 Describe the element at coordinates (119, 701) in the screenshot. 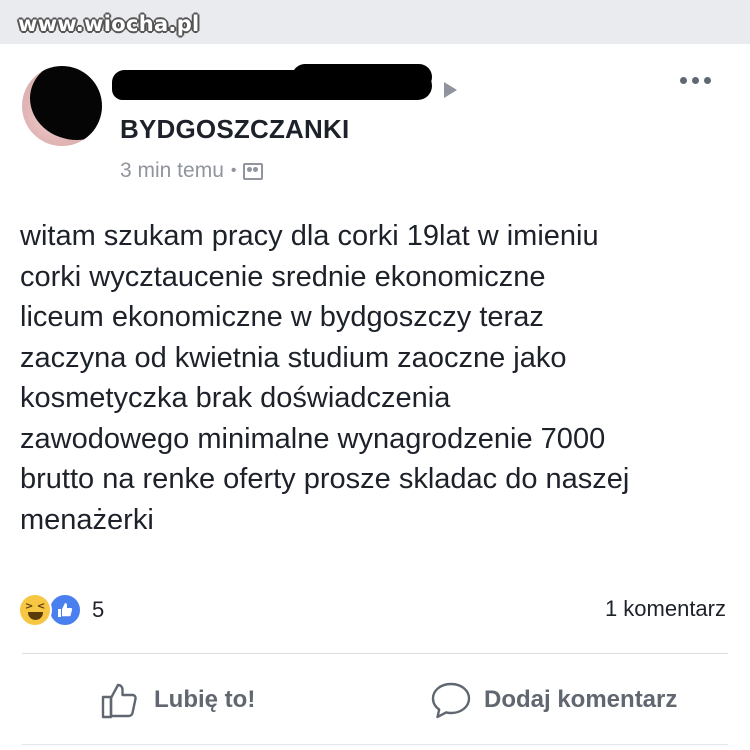

I see `thumbs-up-outline-icon` at that location.